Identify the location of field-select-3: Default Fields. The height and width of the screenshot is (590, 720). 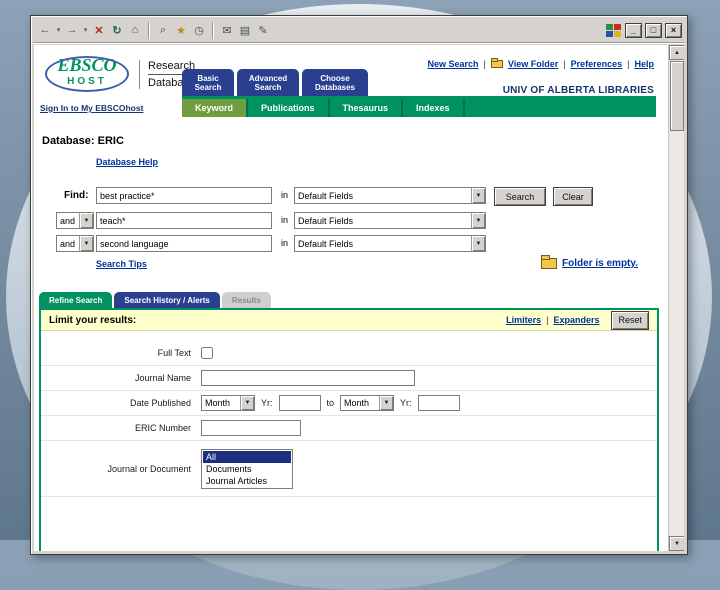
(390, 243).